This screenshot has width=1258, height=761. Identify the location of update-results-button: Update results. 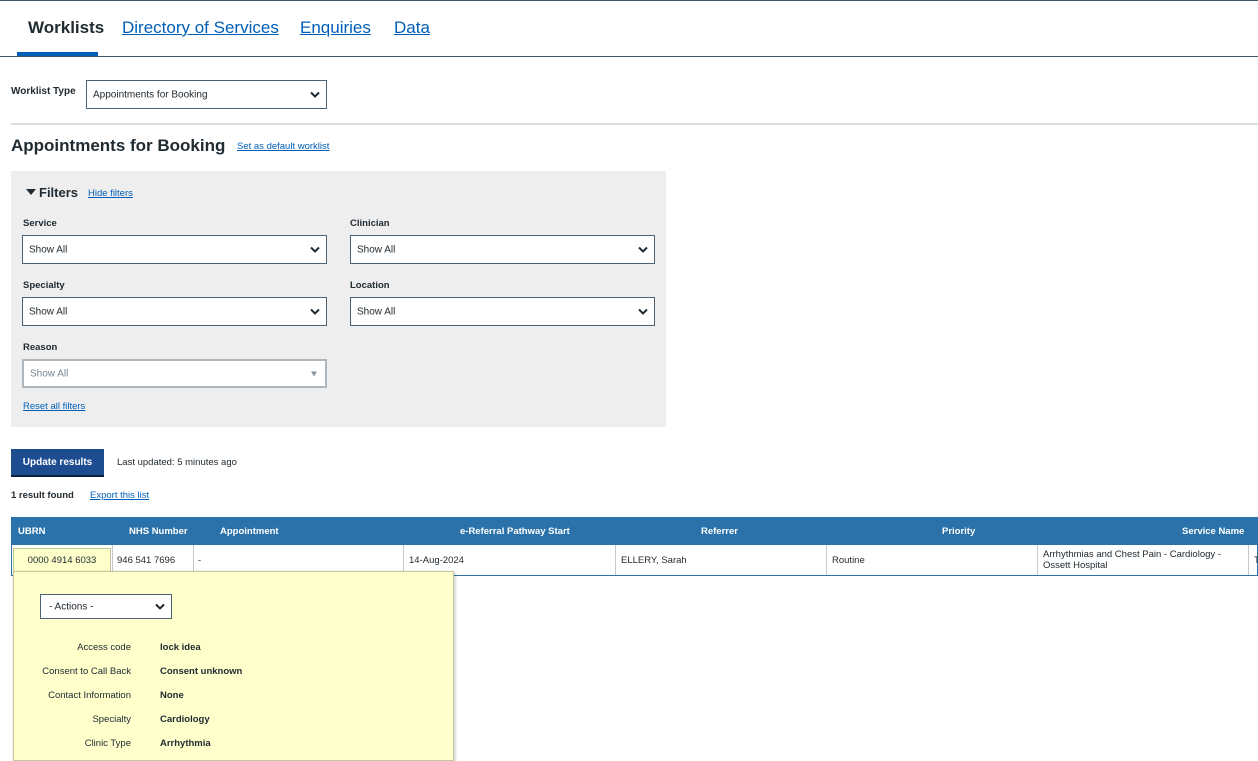
(57, 463).